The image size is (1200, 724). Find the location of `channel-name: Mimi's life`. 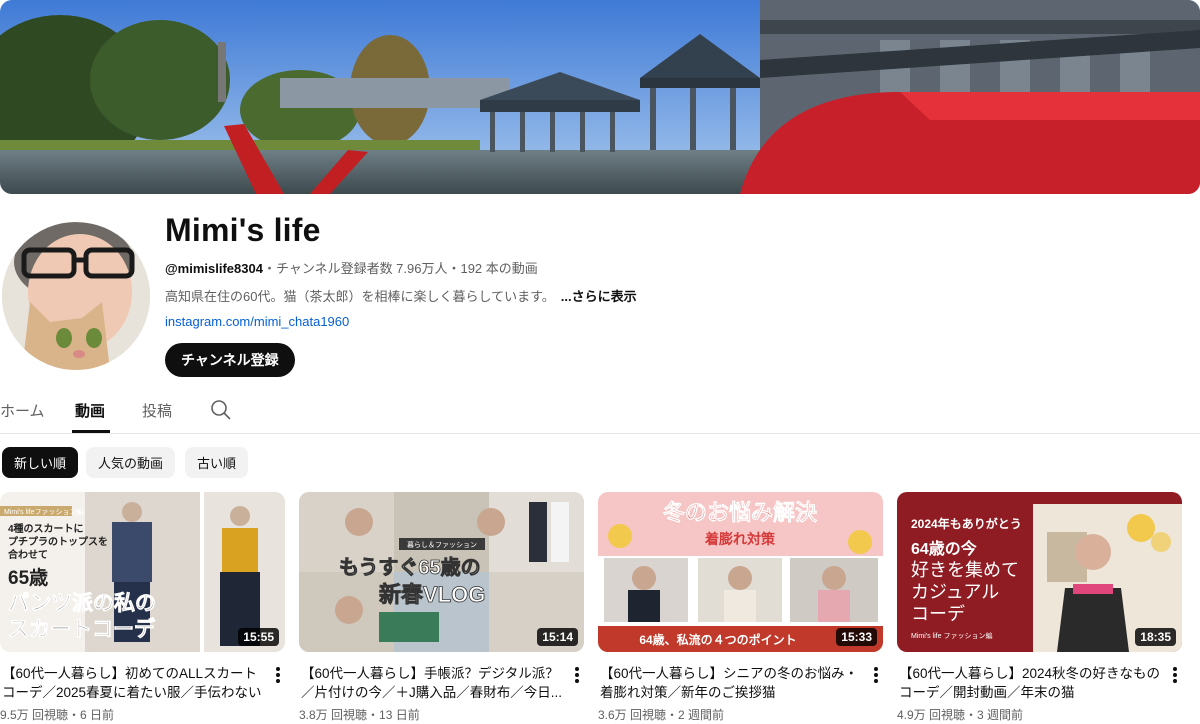

channel-name: Mimi's life is located at coordinates (243, 230).